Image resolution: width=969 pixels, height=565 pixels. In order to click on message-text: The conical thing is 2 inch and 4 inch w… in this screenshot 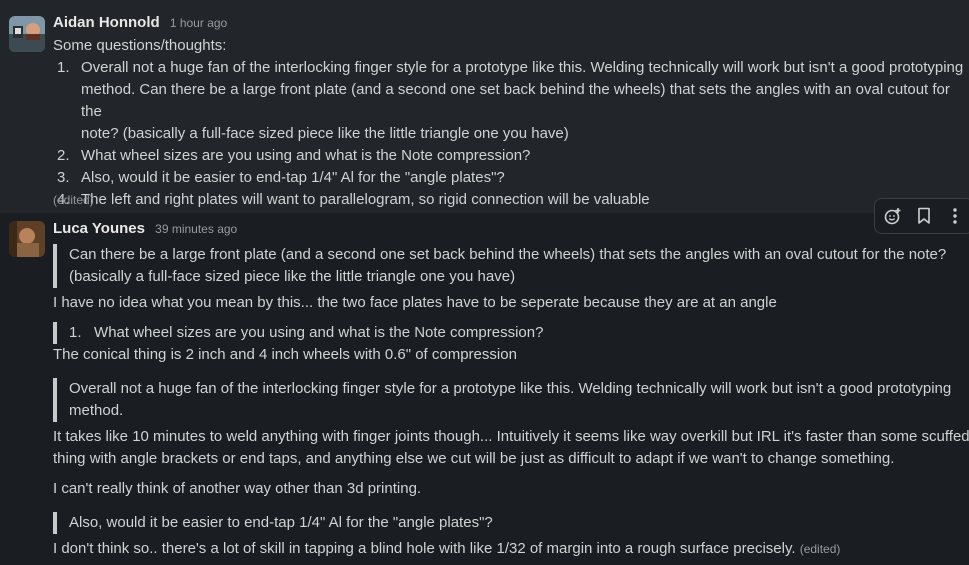, I will do `click(285, 354)`.